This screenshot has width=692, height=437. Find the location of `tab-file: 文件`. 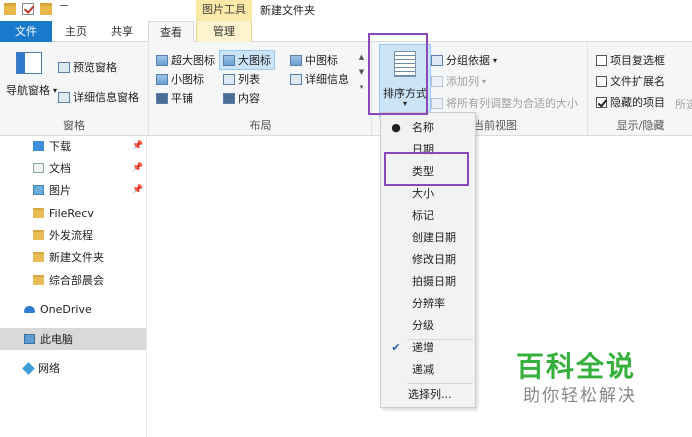

tab-file: 文件 is located at coordinates (26, 31).